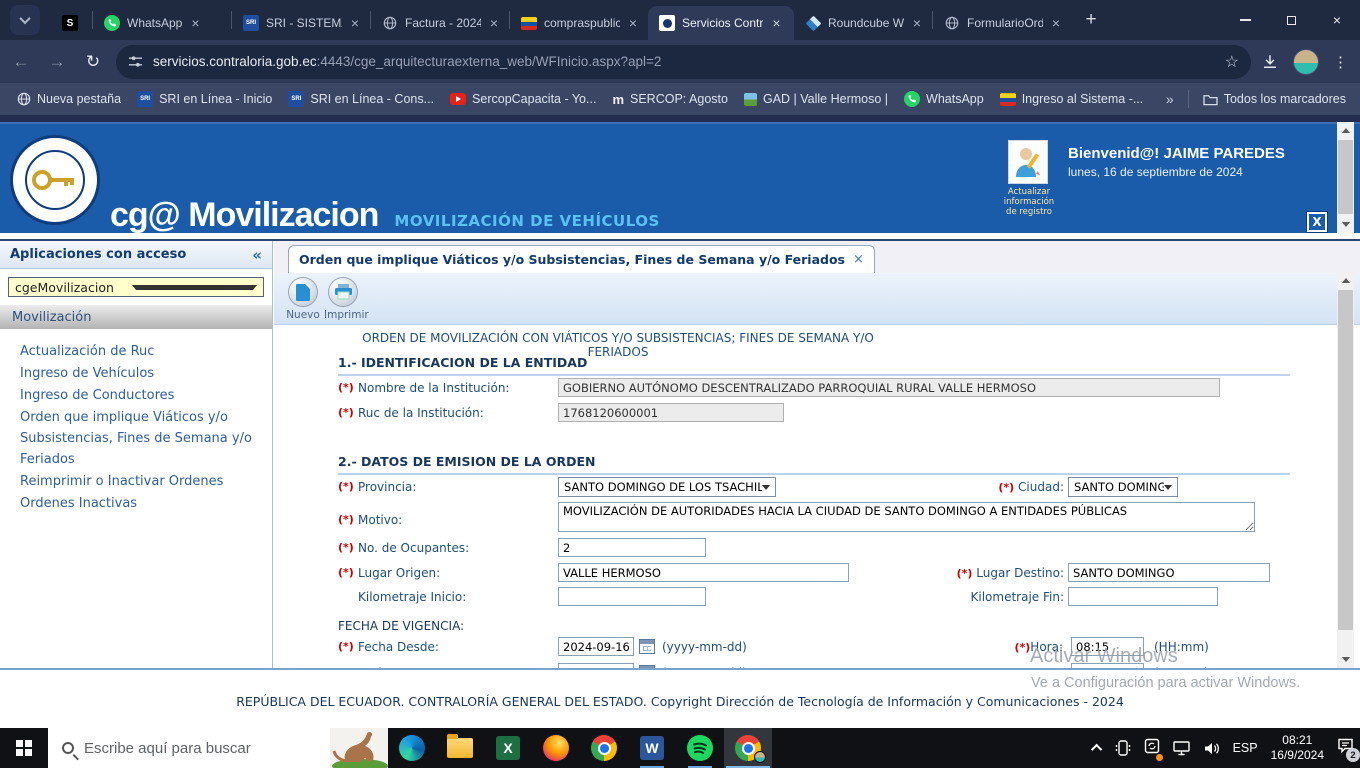  Describe the element at coordinates (207, 748) in the screenshot. I see `search-input` at that location.